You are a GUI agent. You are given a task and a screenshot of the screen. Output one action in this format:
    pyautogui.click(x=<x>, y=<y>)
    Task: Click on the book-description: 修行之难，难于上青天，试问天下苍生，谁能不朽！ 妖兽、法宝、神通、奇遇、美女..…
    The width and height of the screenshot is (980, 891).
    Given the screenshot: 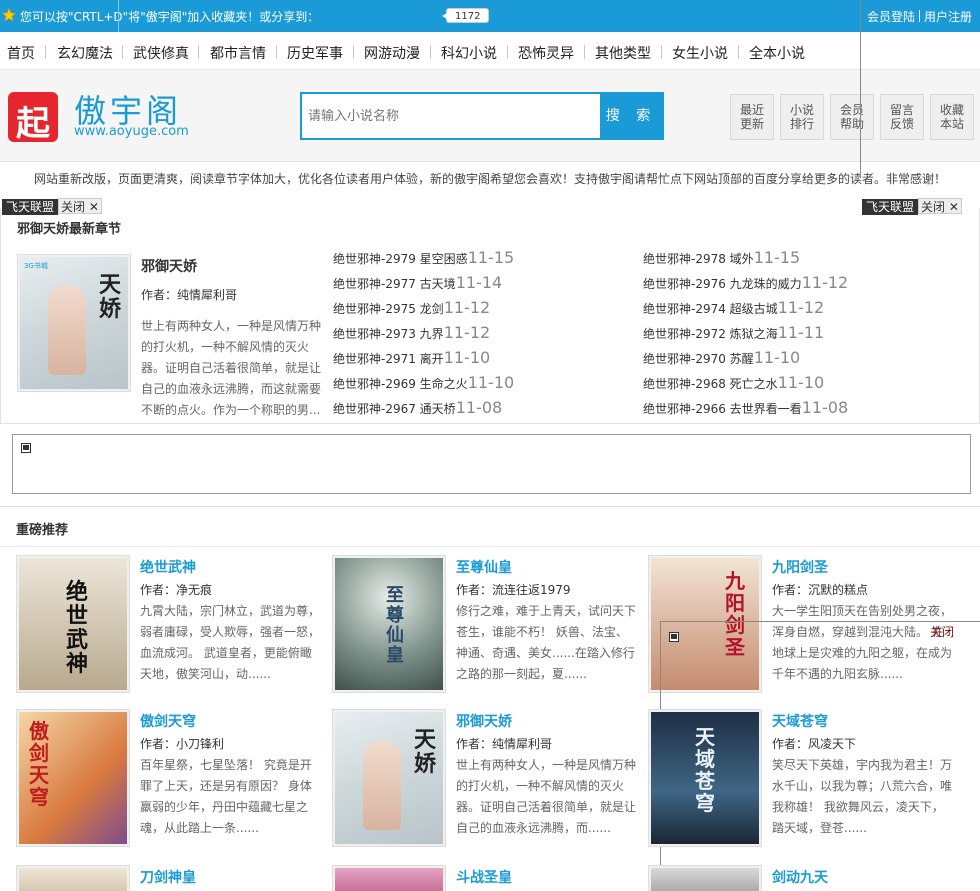 What is the action you would take?
    pyautogui.click(x=546, y=642)
    